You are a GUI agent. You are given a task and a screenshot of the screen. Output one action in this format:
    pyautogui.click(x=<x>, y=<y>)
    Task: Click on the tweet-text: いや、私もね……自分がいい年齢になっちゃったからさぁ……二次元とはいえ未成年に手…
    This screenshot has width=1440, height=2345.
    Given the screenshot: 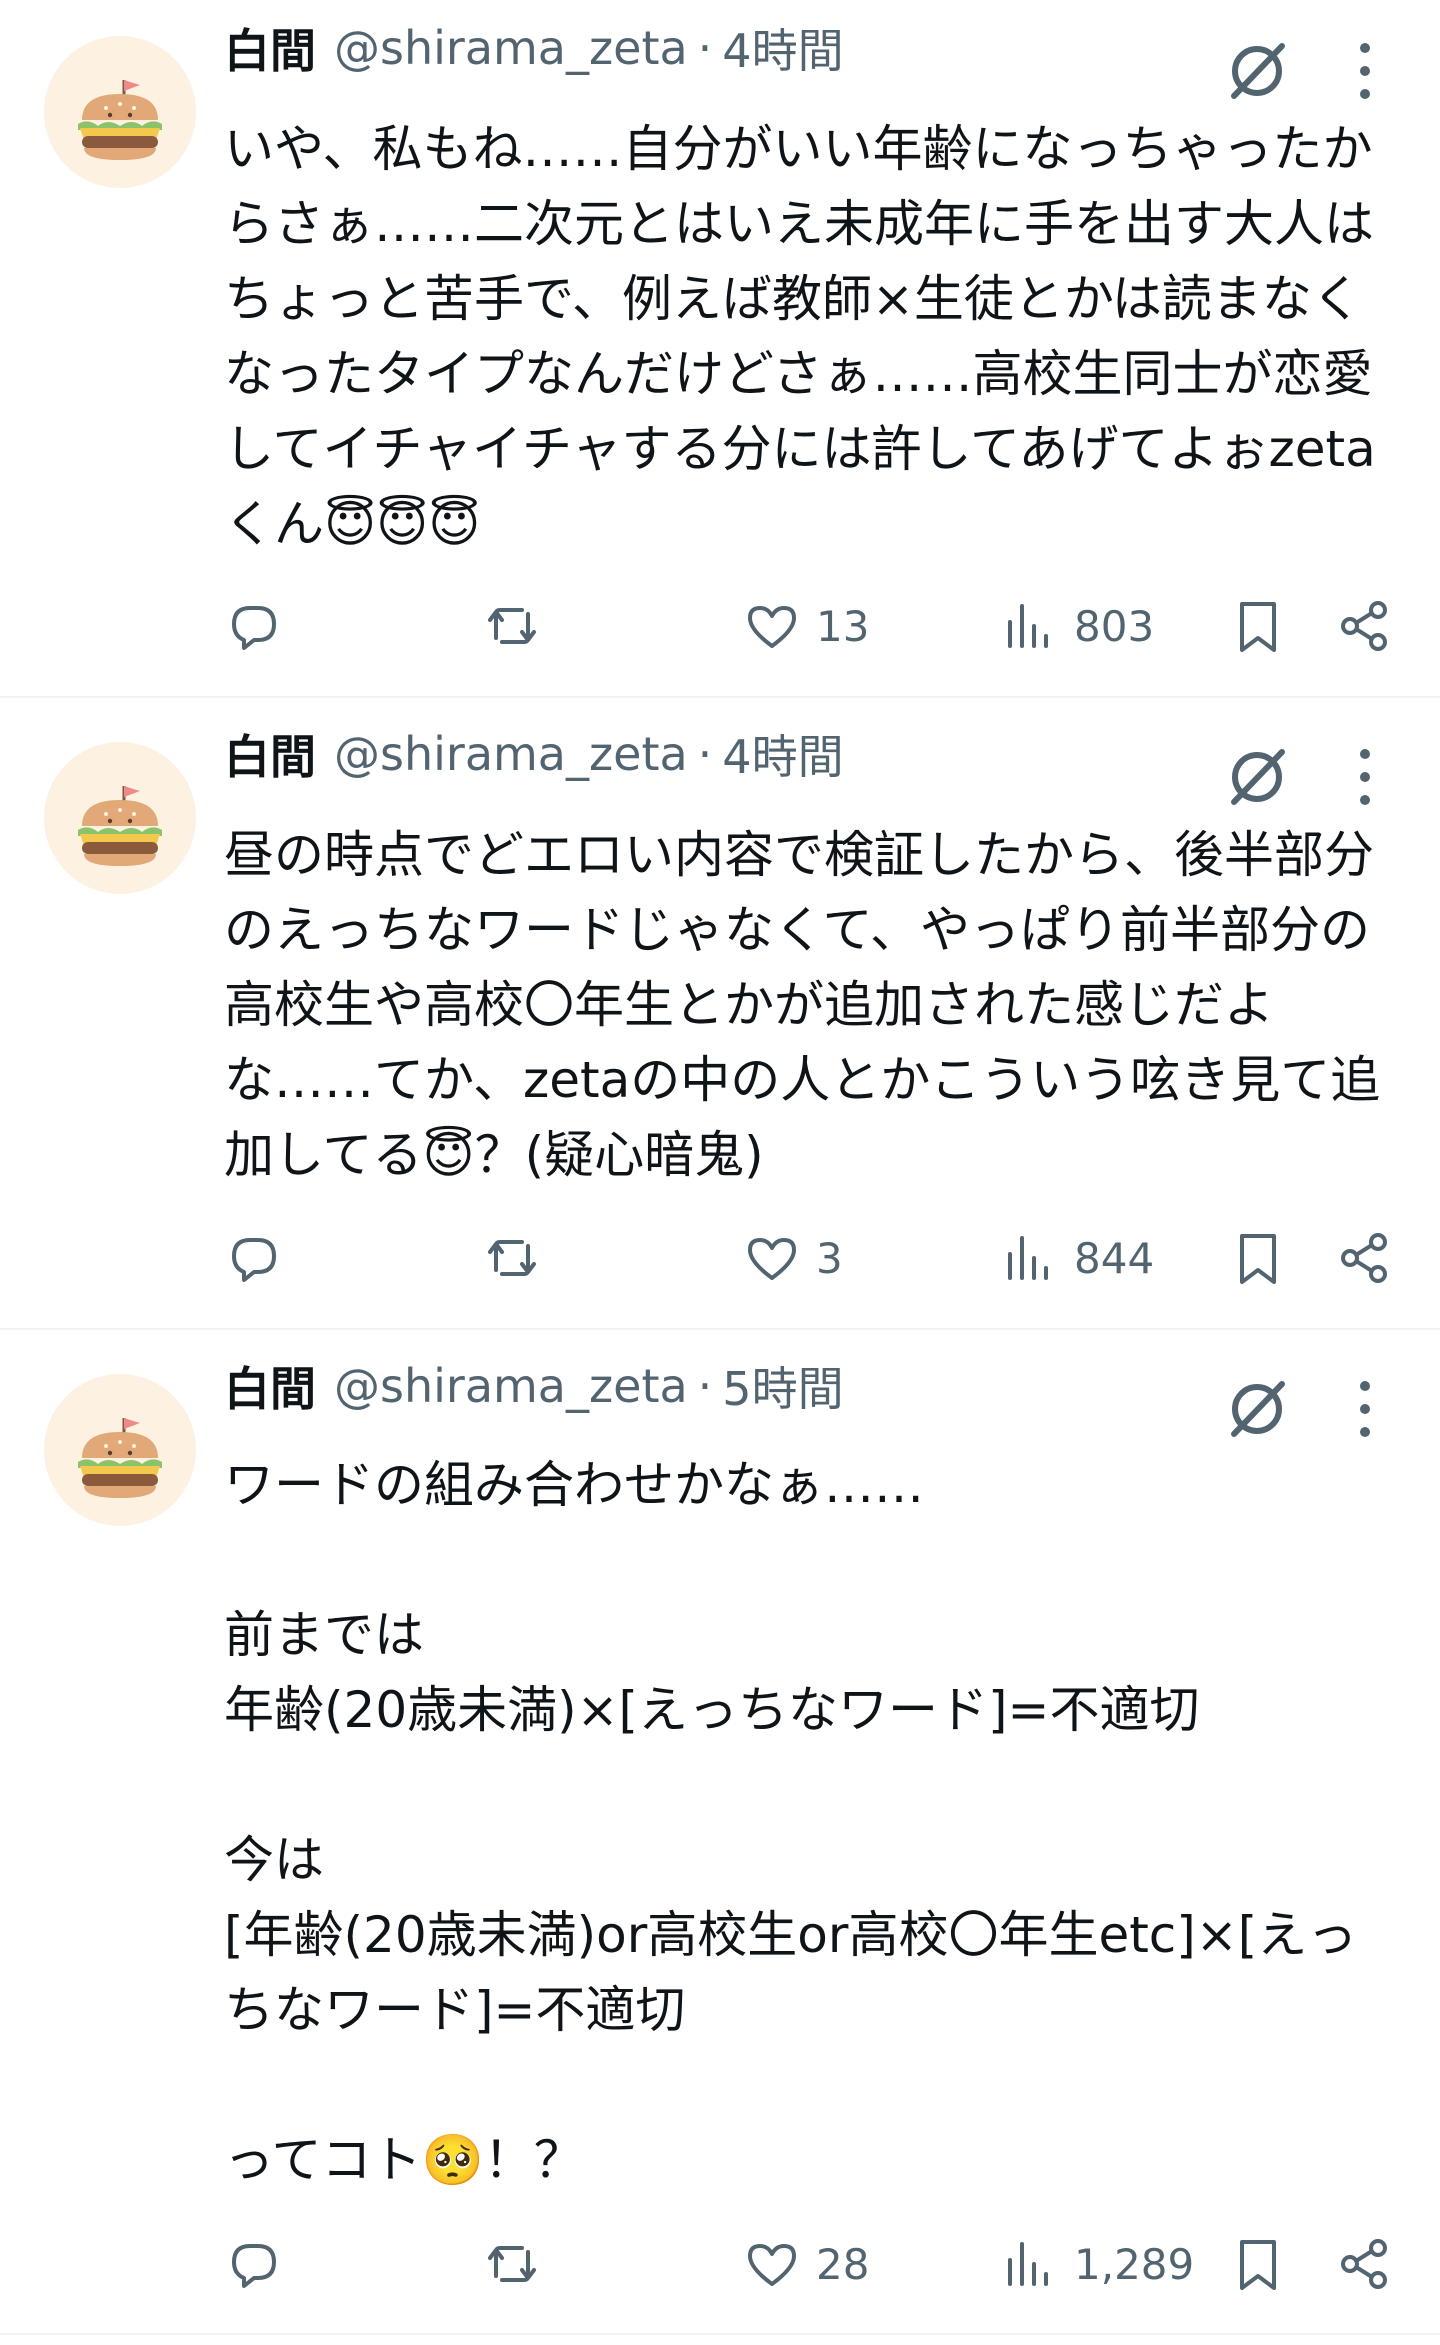 What is the action you would take?
    pyautogui.click(x=800, y=336)
    